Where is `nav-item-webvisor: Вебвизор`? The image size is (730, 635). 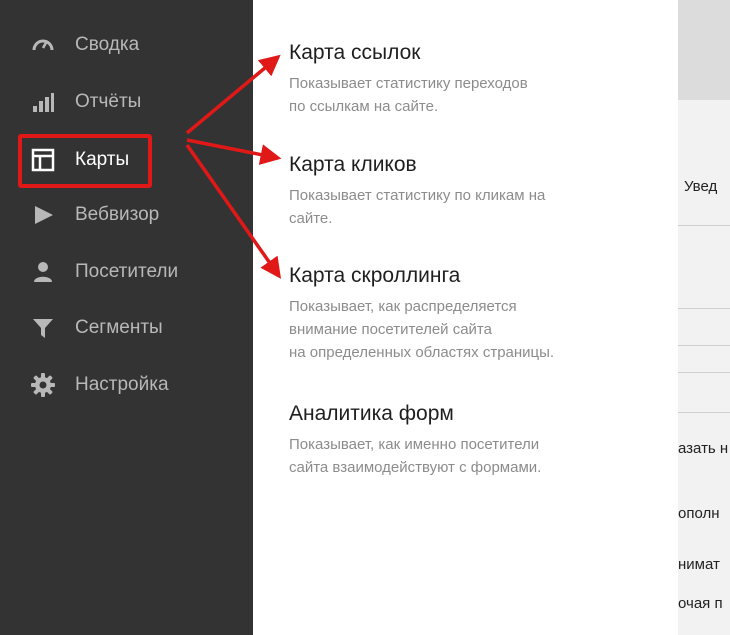
nav-item-webvisor: Вебвизор is located at coordinates (94, 215).